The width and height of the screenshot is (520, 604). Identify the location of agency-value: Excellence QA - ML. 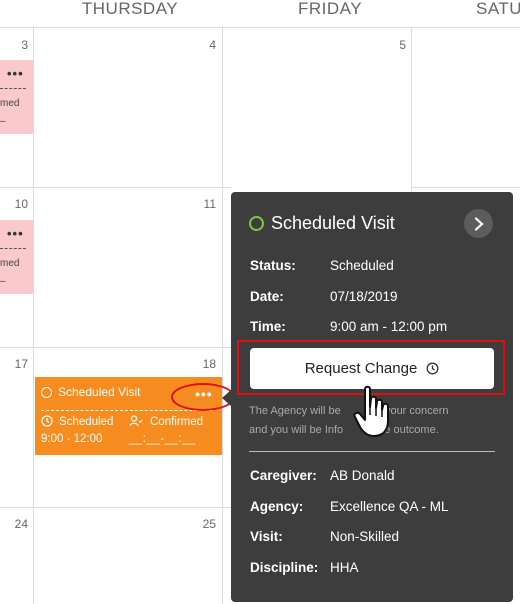
(389, 506).